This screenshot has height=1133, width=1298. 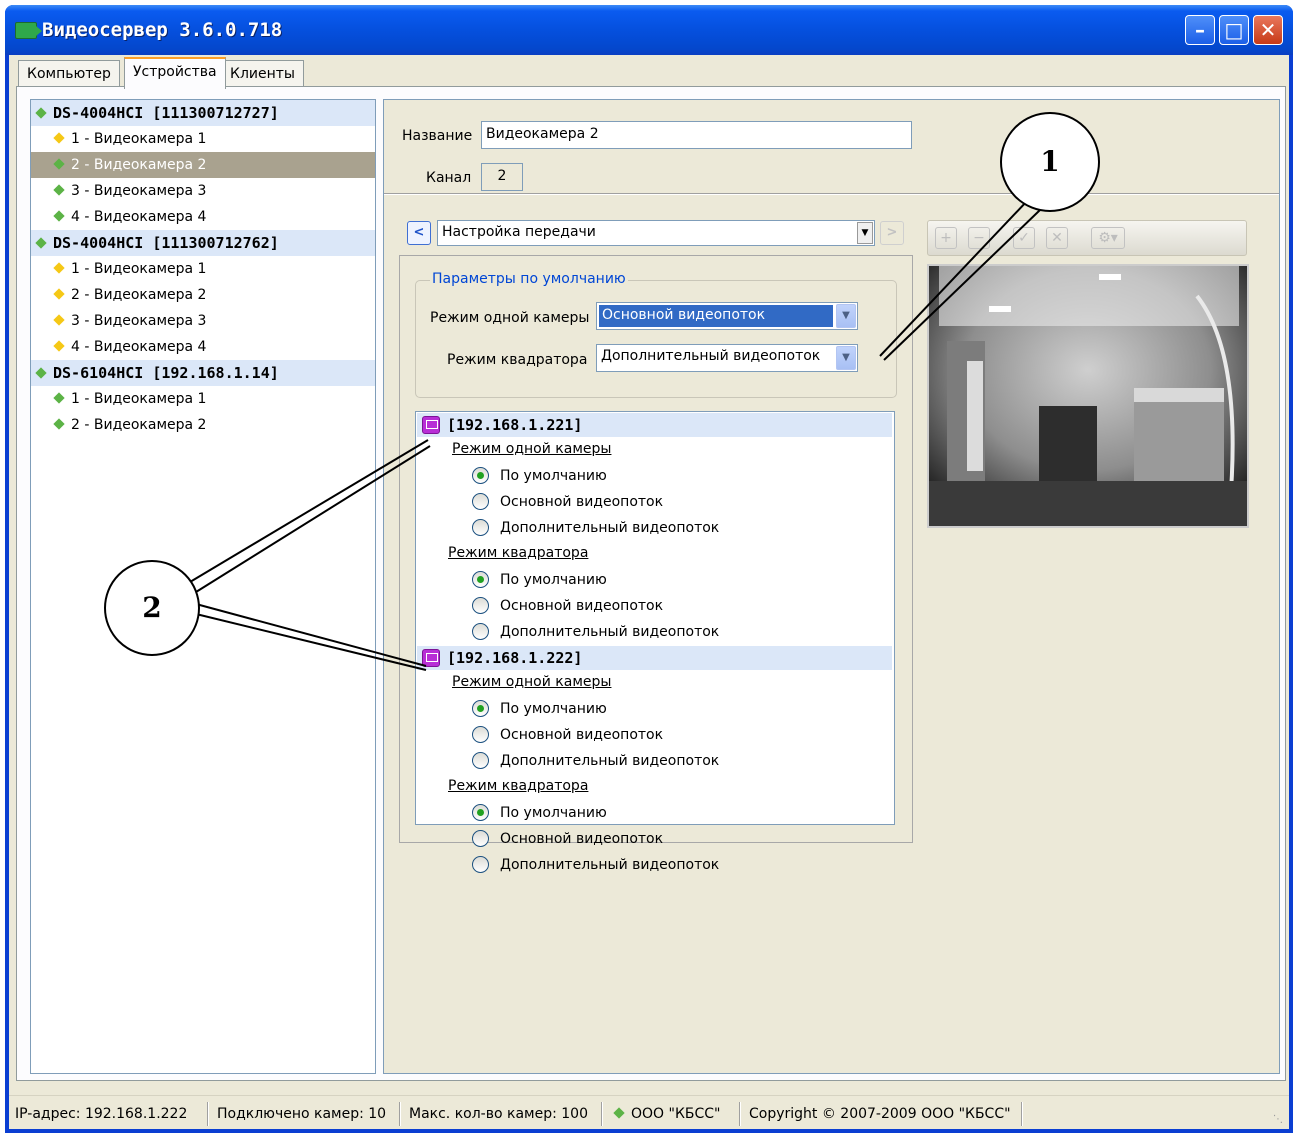 What do you see at coordinates (152, 608) in the screenshot?
I see `callout-2: 2` at bounding box center [152, 608].